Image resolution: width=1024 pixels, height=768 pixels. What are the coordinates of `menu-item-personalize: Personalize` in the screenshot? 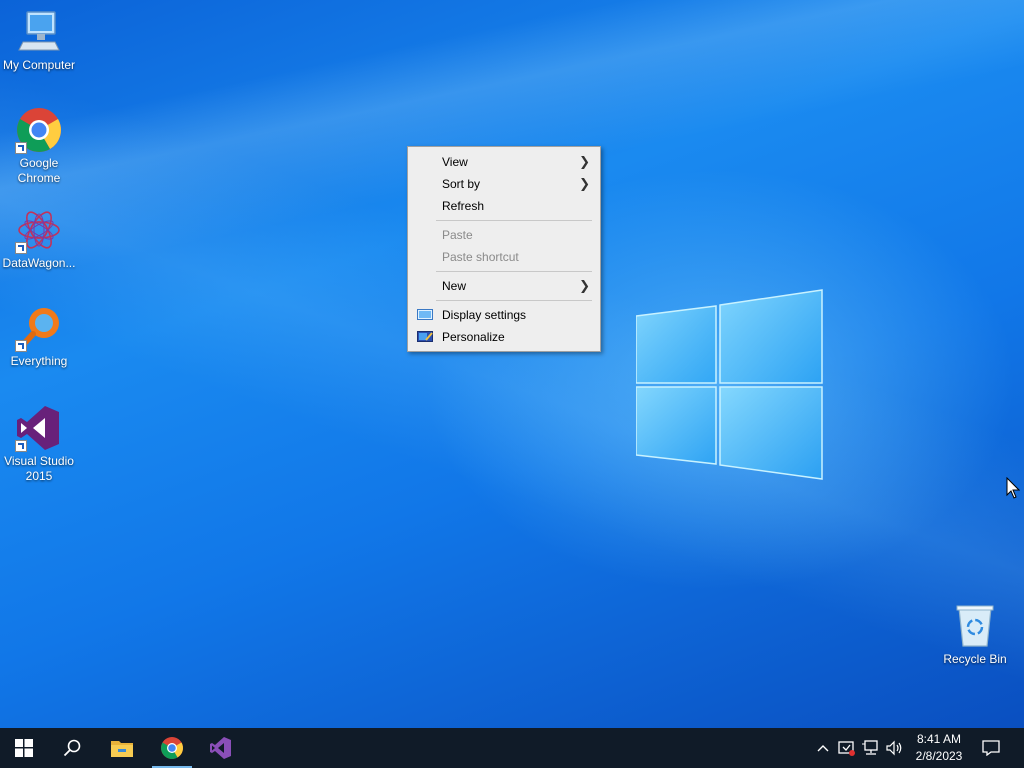 It's located at (504, 337).